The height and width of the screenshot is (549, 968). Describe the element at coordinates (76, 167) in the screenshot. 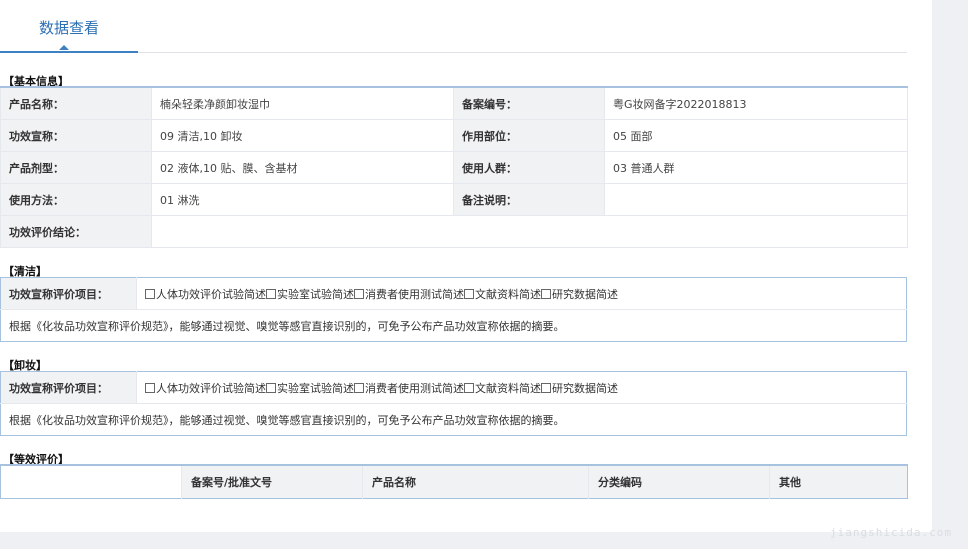

I see `dosage-form-label: 产品剂型：` at that location.